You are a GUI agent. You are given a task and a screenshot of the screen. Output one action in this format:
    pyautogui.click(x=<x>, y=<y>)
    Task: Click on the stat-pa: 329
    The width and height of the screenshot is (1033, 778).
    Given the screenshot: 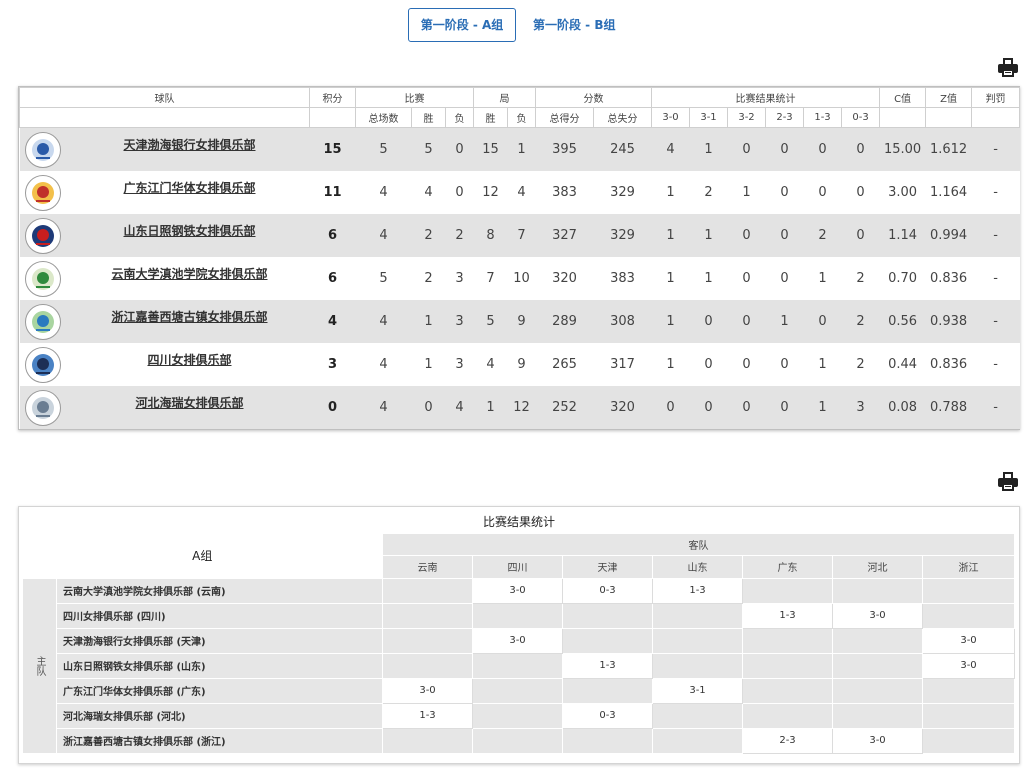 What is the action you would take?
    pyautogui.click(x=622, y=235)
    